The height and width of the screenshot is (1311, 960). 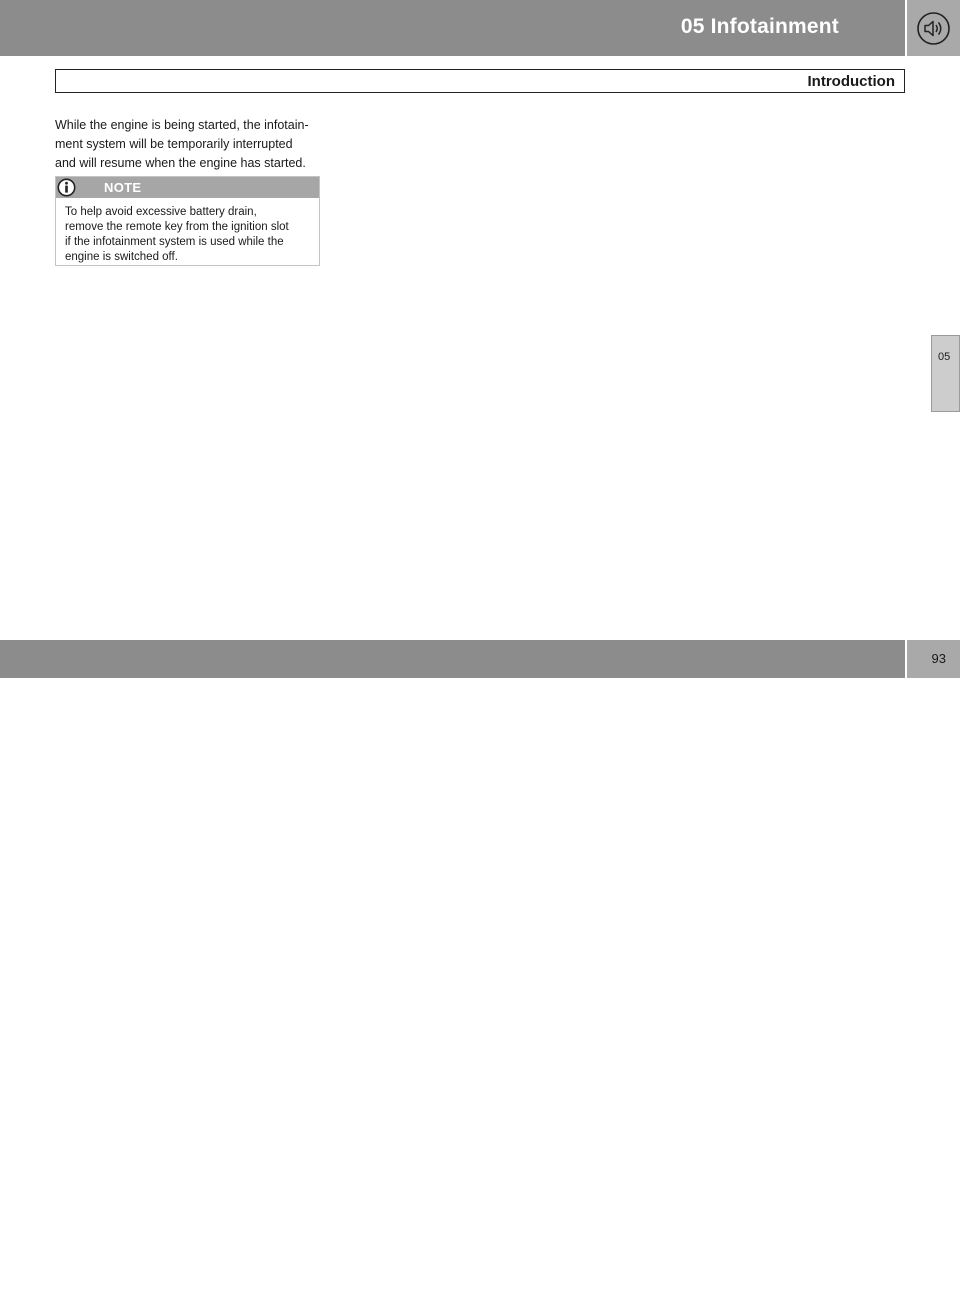 What do you see at coordinates (66, 187) in the screenshot?
I see `info-icon` at bounding box center [66, 187].